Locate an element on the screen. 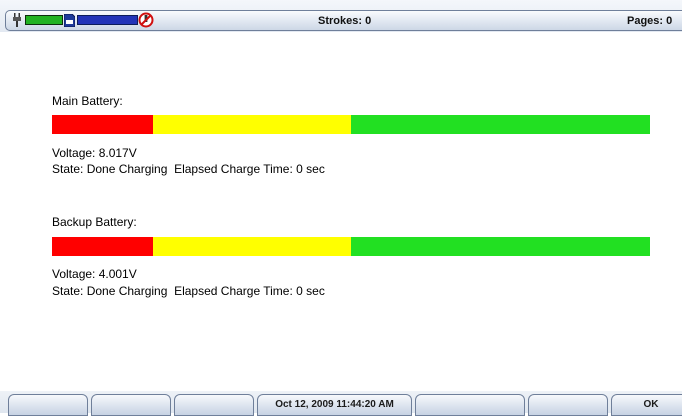 The image size is (682, 416). backup-battery-bar-red-zone is located at coordinates (102, 246).